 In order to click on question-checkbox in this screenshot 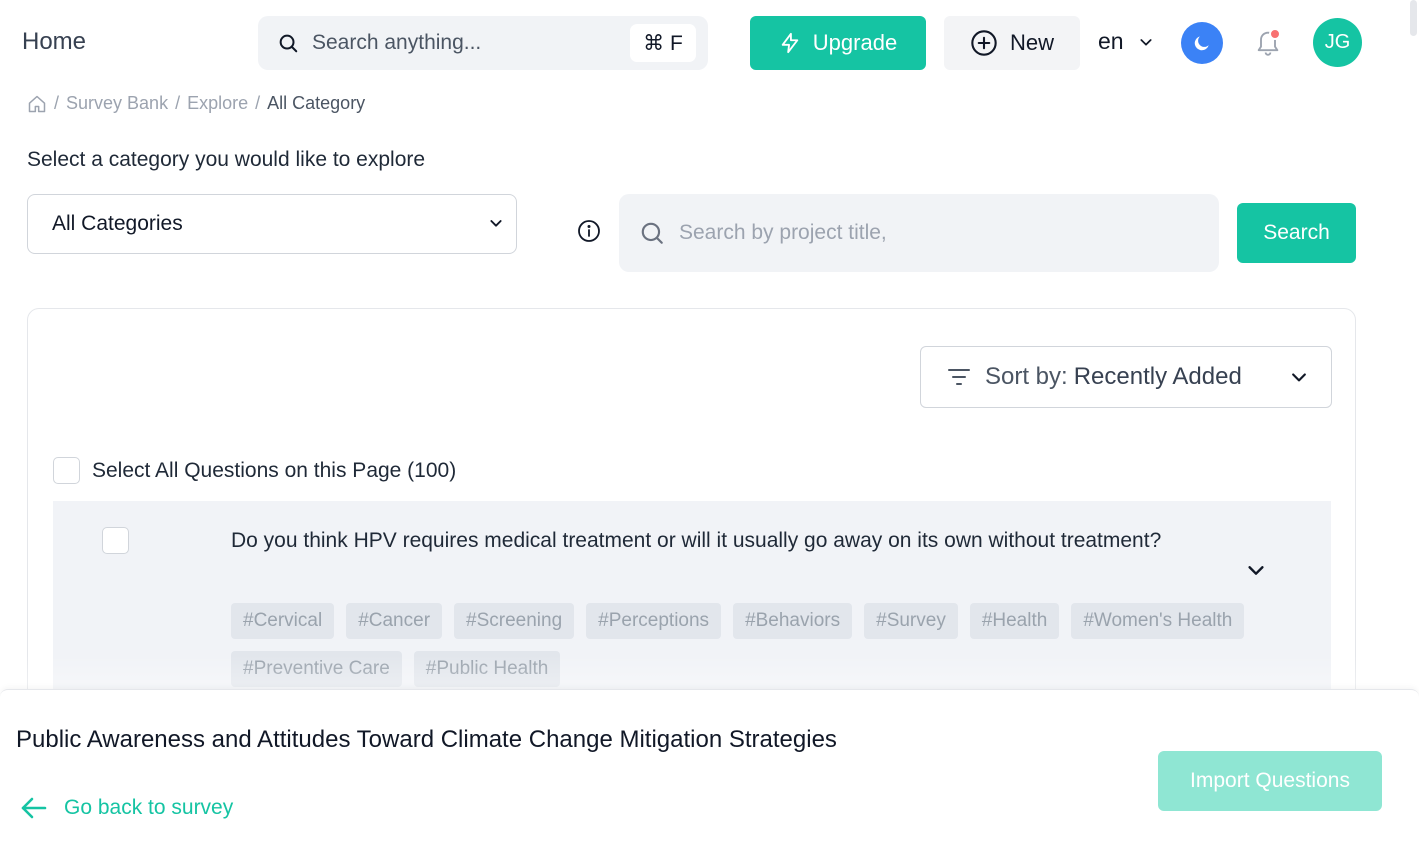, I will do `click(115, 540)`.